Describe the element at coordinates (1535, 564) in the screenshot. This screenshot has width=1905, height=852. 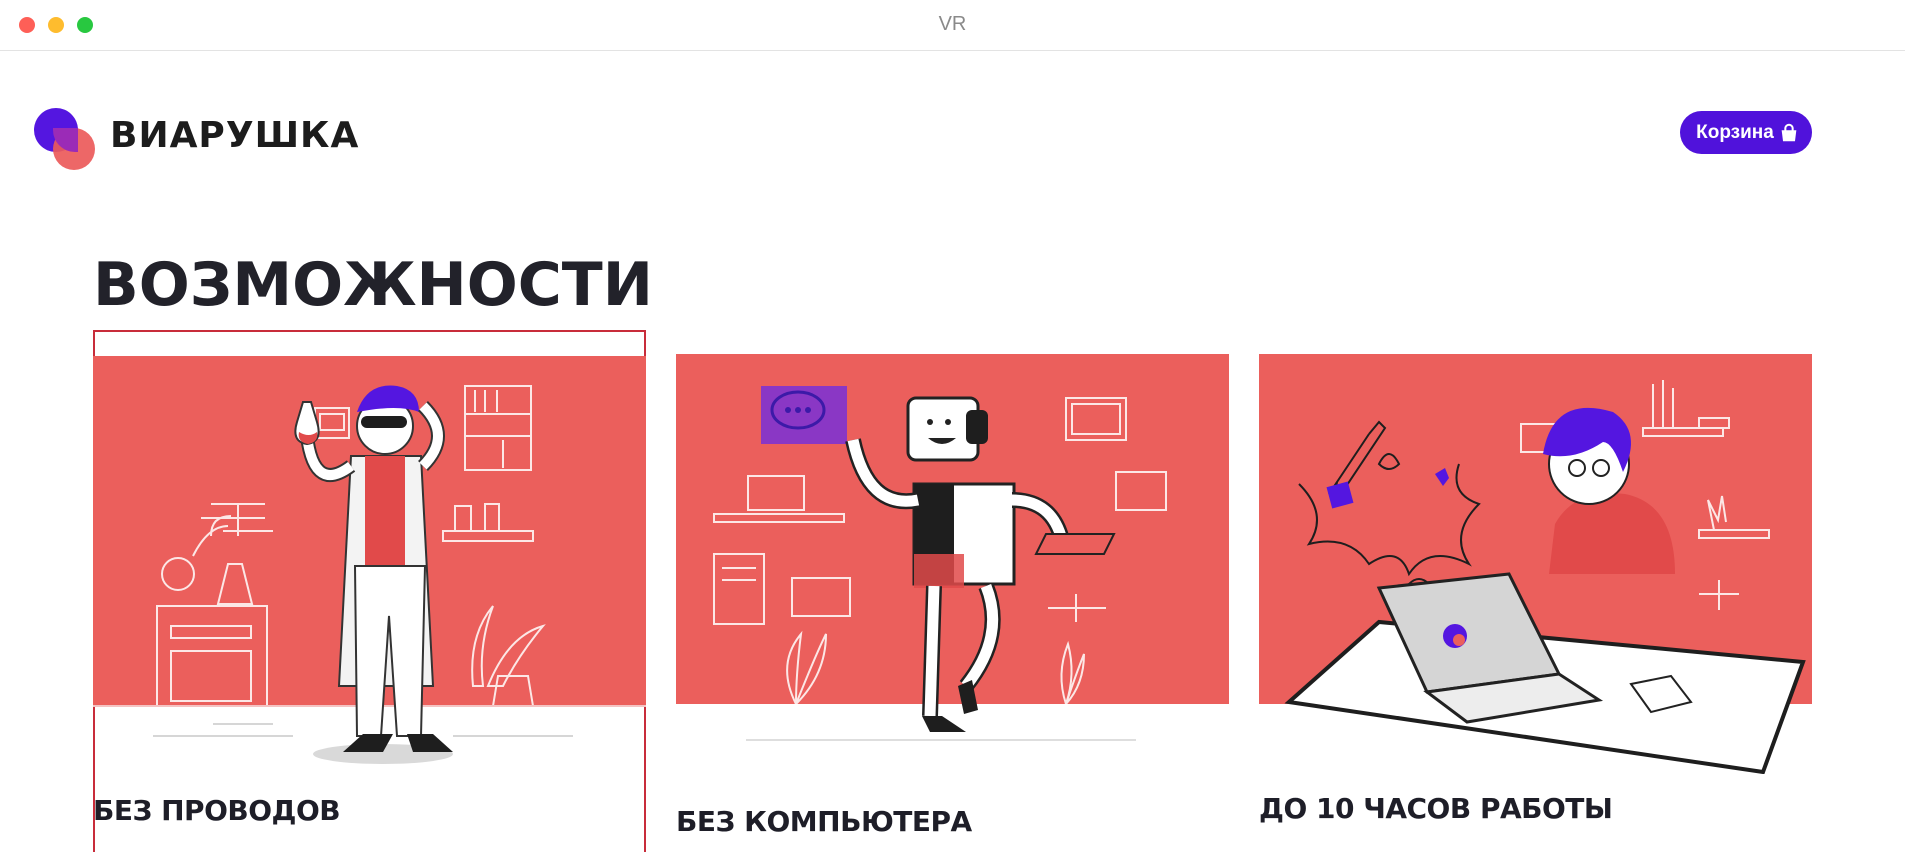
I see `laptop-worker-illustration` at that location.